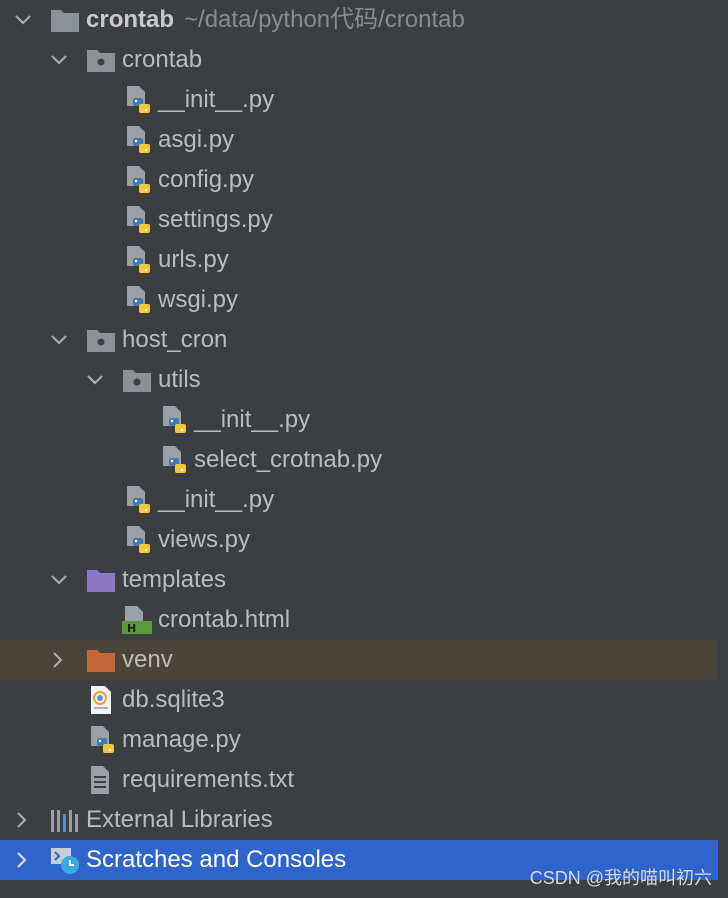 The height and width of the screenshot is (898, 728). What do you see at coordinates (208, 779) in the screenshot?
I see `file-label: requirements.txt` at bounding box center [208, 779].